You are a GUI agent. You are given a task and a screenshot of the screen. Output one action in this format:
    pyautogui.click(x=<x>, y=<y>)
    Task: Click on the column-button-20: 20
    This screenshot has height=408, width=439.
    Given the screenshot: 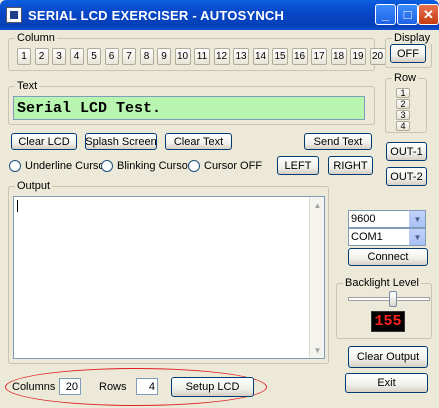 What is the action you would take?
    pyautogui.click(x=377, y=56)
    